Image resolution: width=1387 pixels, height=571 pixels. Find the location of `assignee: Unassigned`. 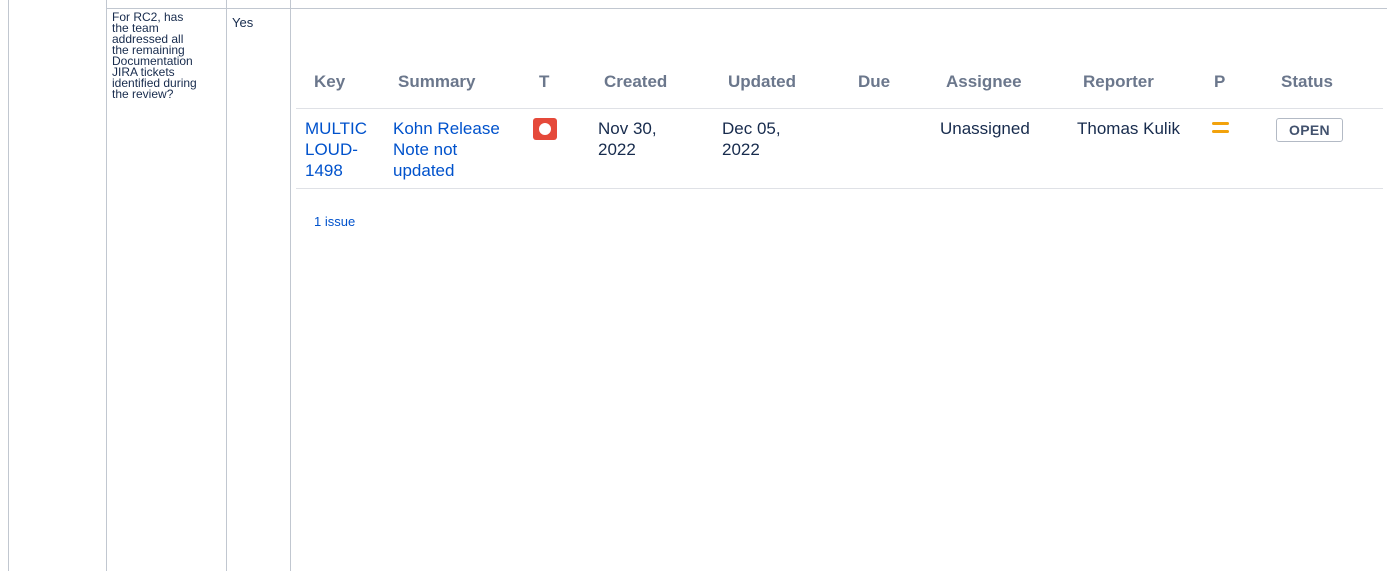

assignee: Unassigned is located at coordinates (985, 128).